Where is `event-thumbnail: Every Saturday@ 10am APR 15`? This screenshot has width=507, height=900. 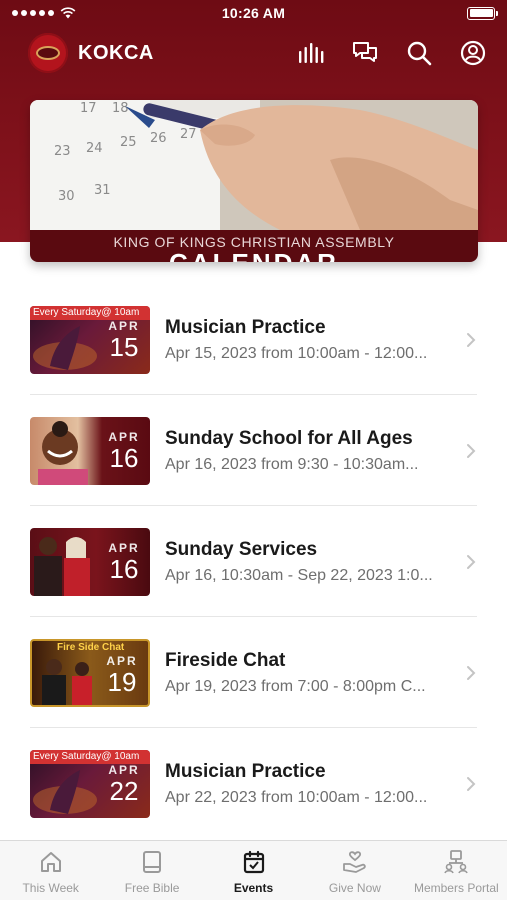 event-thumbnail: Every Saturday@ 10am APR 15 is located at coordinates (90, 339).